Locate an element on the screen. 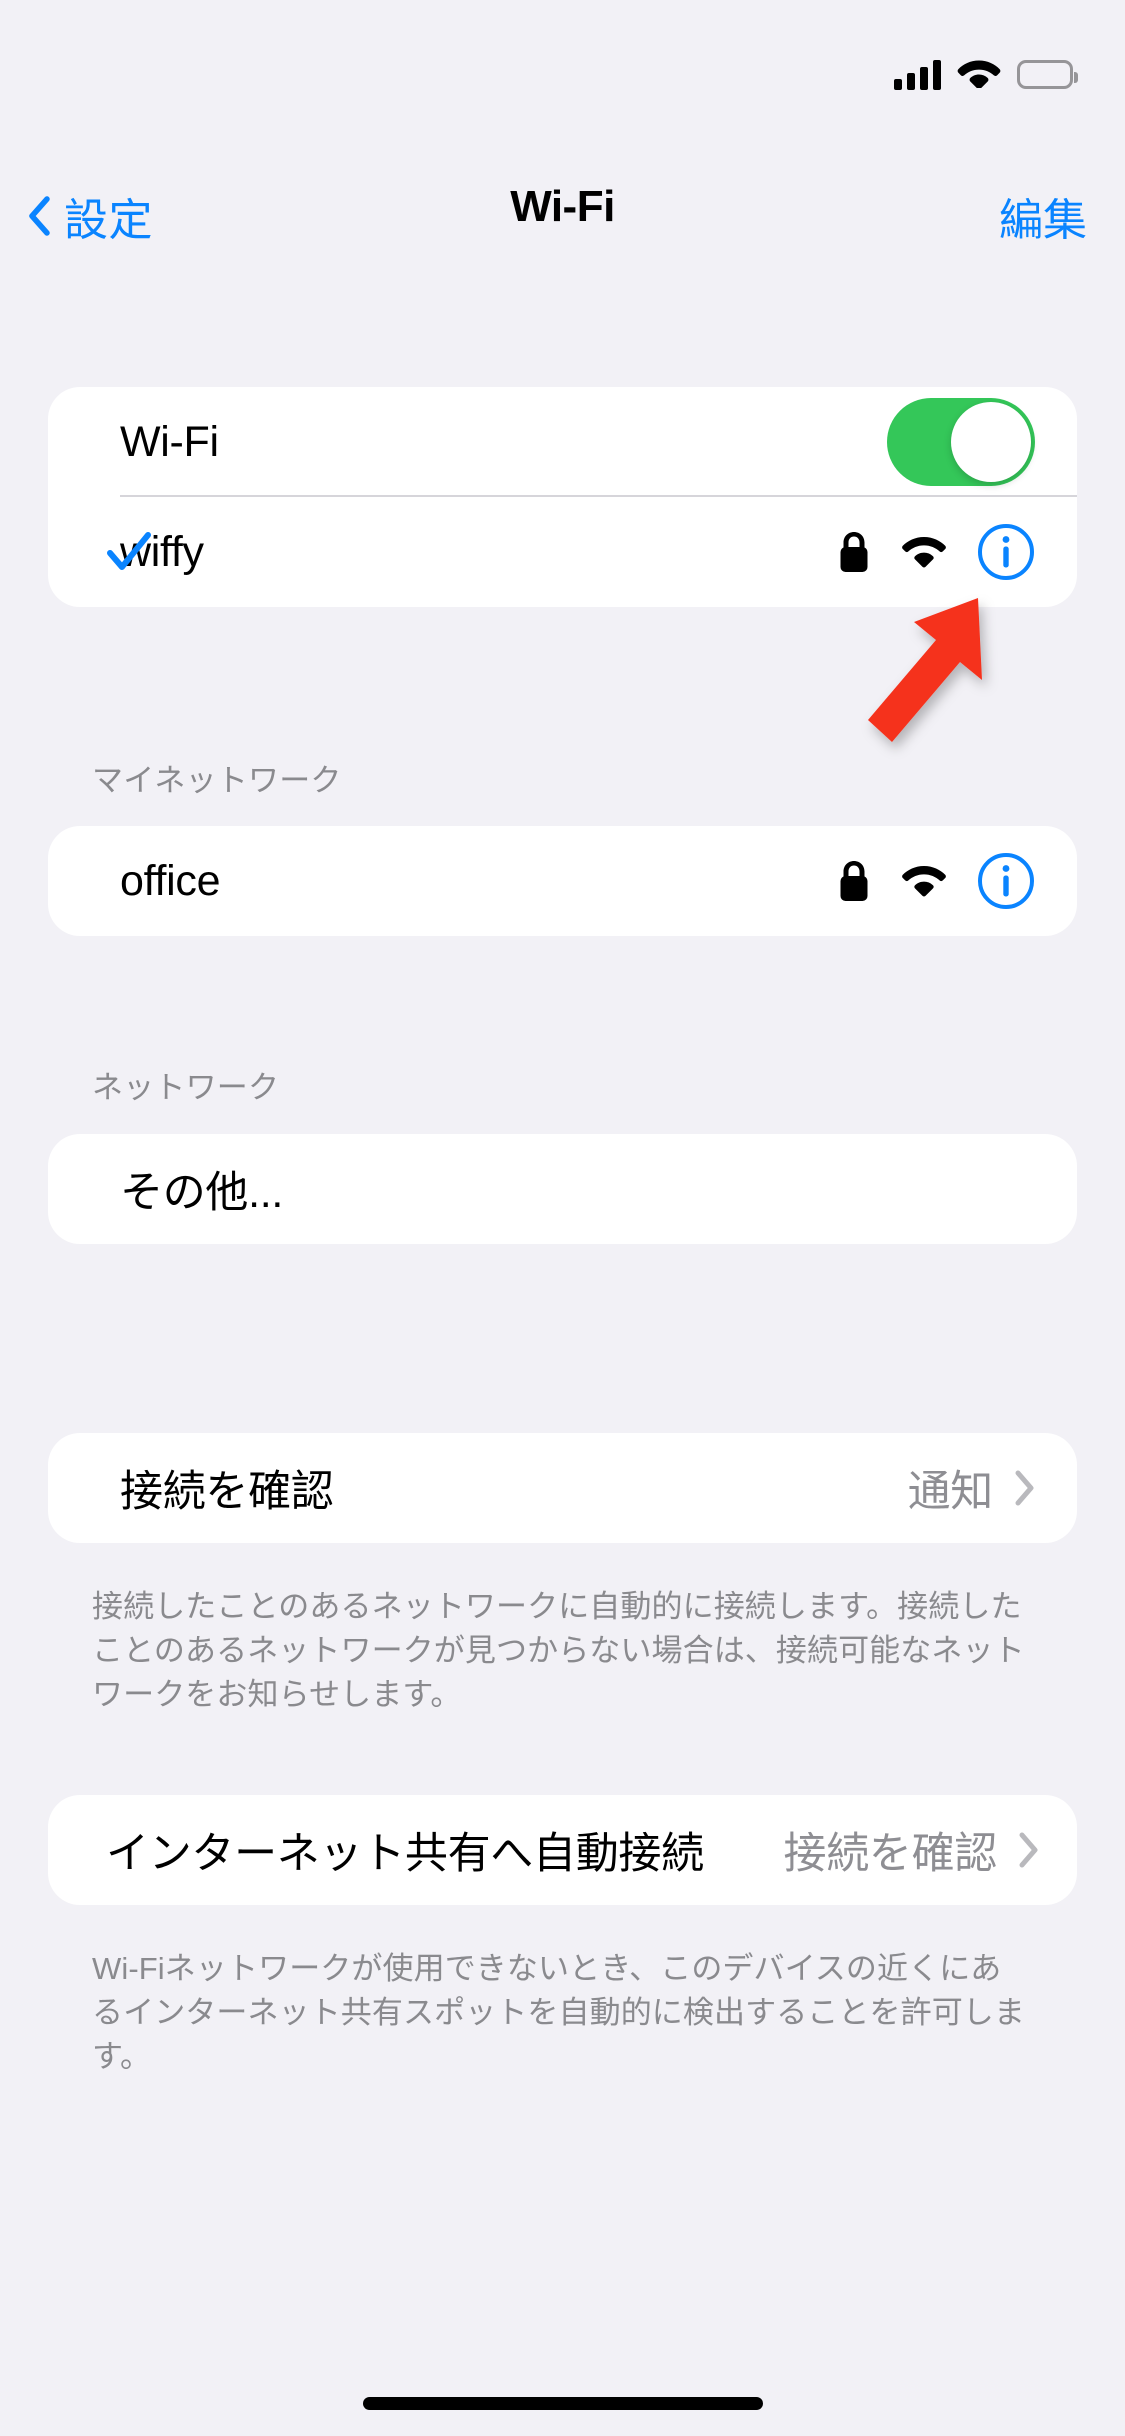  ask-to-join-value: 通知 is located at coordinates (950, 1492).